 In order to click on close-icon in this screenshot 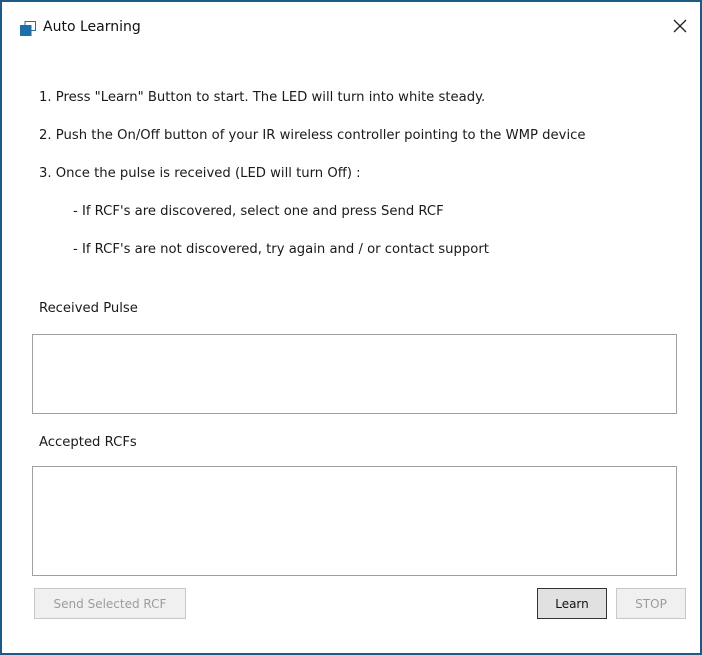, I will do `click(680, 28)`.